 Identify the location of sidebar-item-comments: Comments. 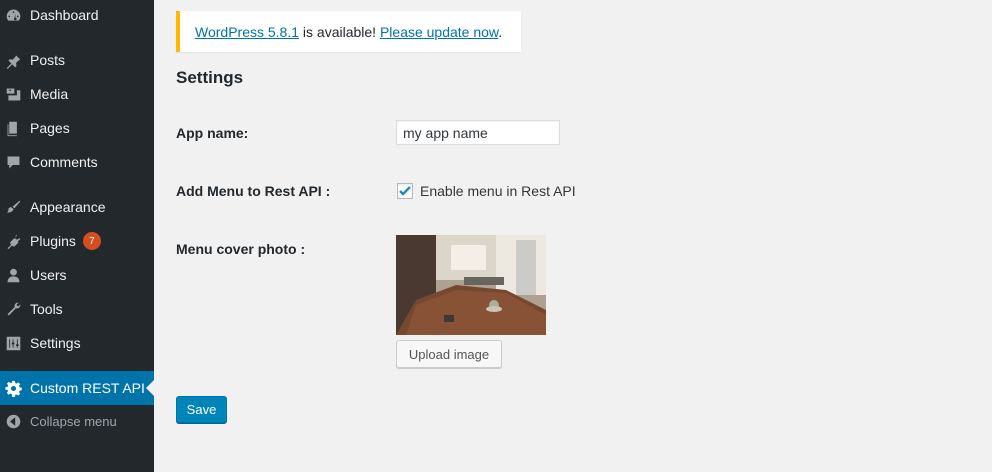
(77, 162).